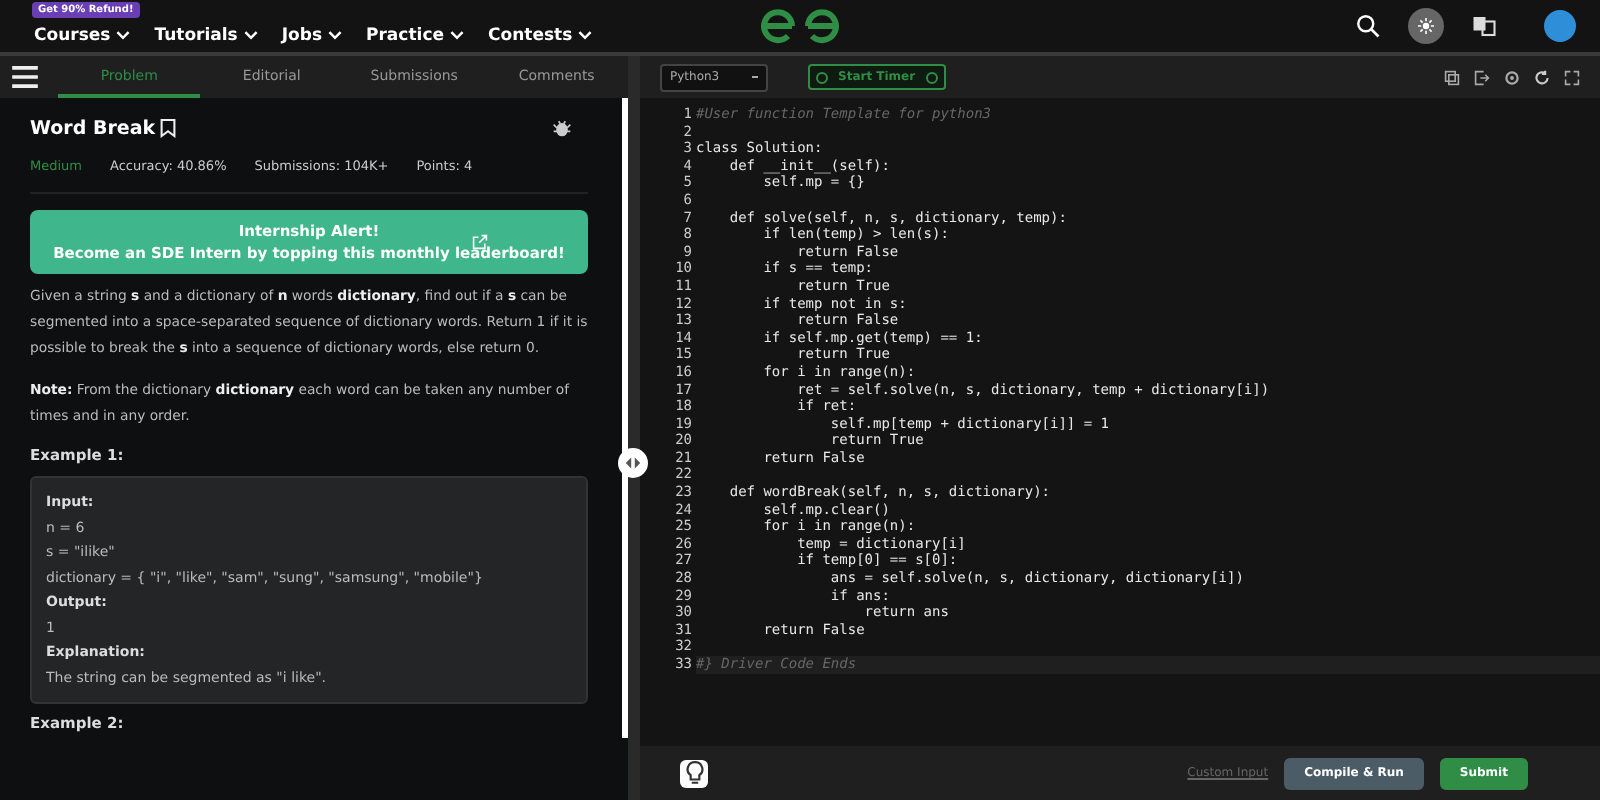 The height and width of the screenshot is (800, 1600). What do you see at coordinates (480, 242) in the screenshot?
I see `external-link-icon` at bounding box center [480, 242].